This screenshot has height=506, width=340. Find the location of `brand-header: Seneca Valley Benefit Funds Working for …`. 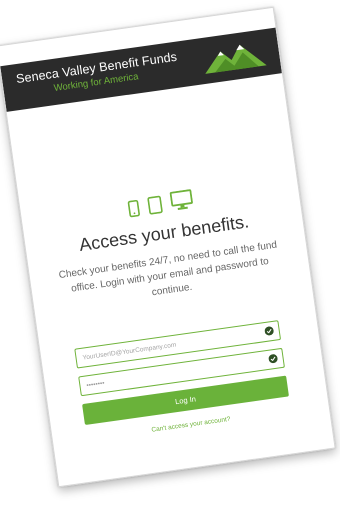

brand-header: Seneca Valley Benefit Funds Working for … is located at coordinates (141, 69).